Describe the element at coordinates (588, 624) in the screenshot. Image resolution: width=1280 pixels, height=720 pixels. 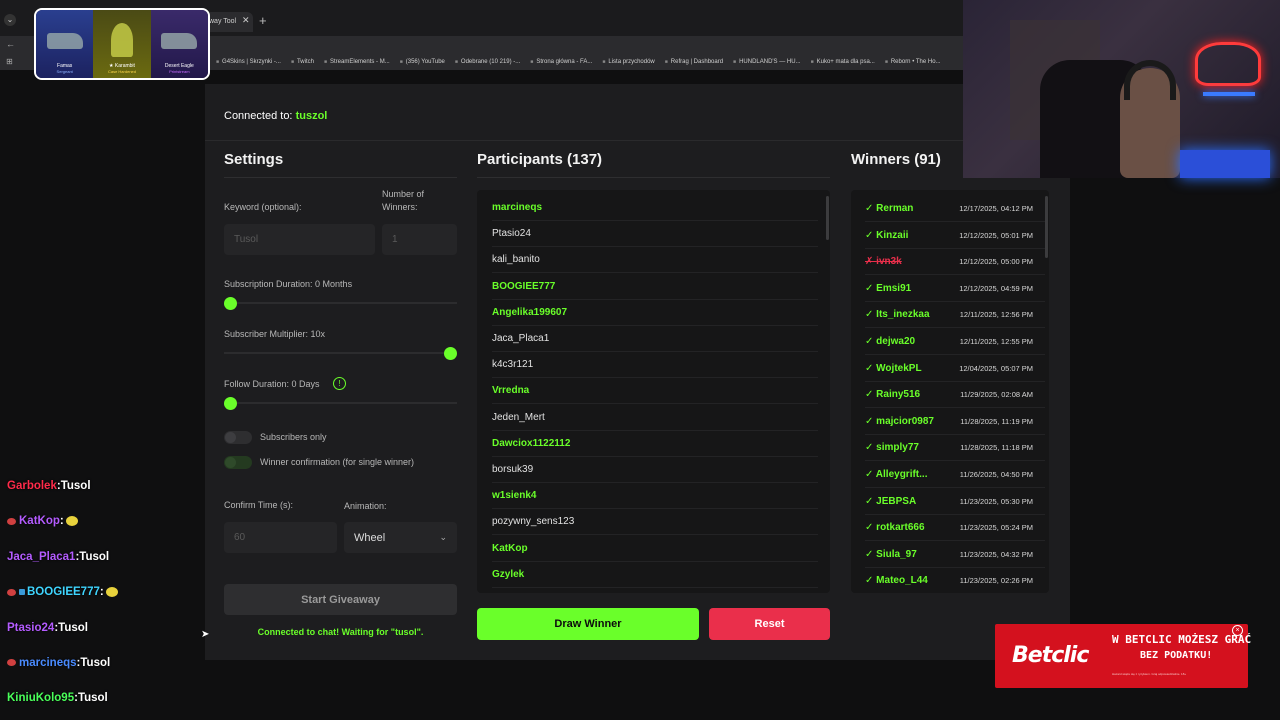
I see `draw-winner-button: Draw Winner` at that location.